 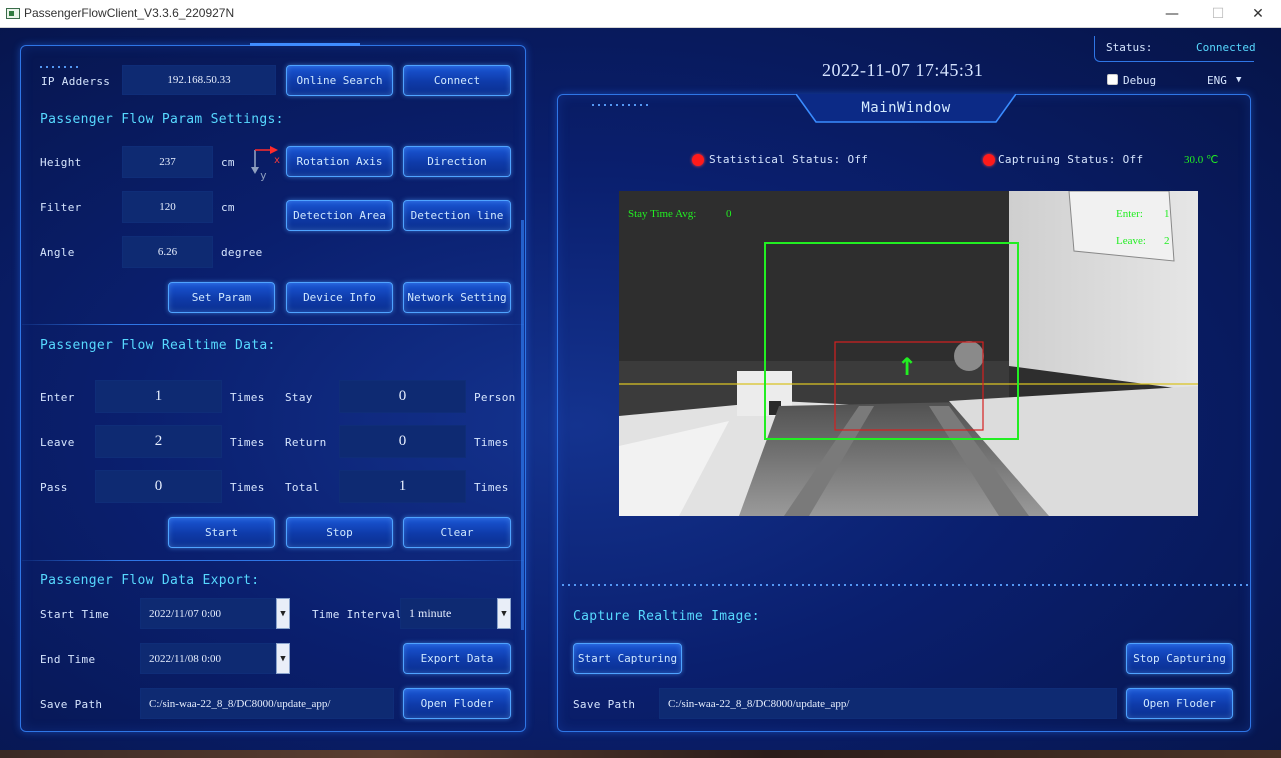 I want to click on end-time-label: End Time, so click(x=68, y=659).